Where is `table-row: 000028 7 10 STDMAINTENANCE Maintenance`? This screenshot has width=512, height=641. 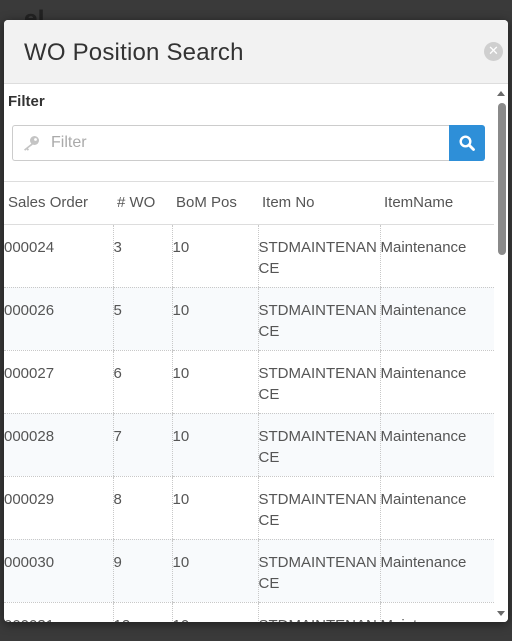
table-row: 000028 7 10 STDMAINTENANCE Maintenance is located at coordinates (249, 445).